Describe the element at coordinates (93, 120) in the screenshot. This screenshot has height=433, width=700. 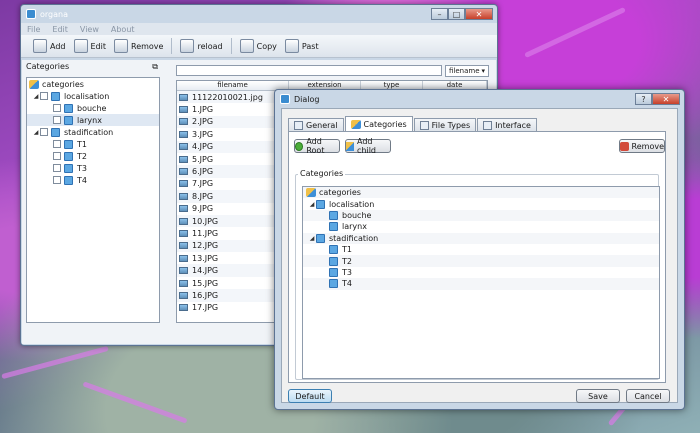
I see `tree-item-selected: larynx` at that location.